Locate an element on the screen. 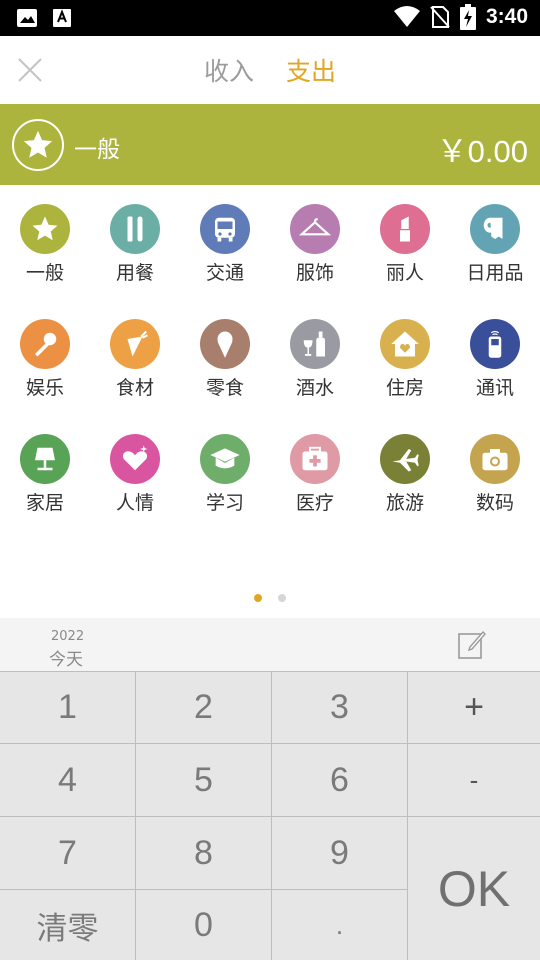 The image size is (540, 960). category-telecom: 通讯 is located at coordinates (495, 365).